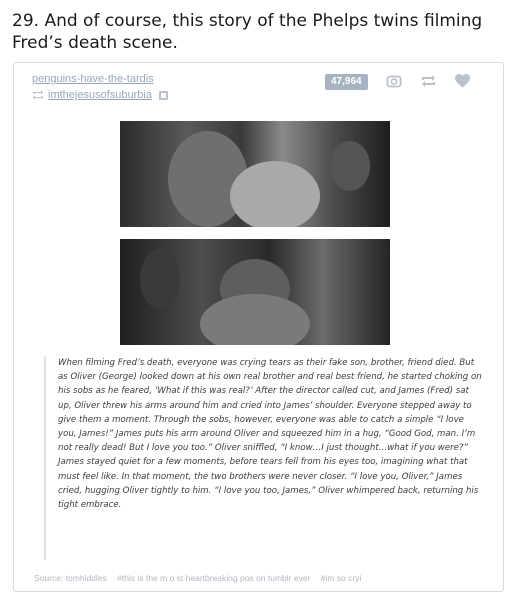 This screenshot has width=516, height=598. What do you see at coordinates (163, 95) in the screenshot?
I see `avatar-square-icon` at bounding box center [163, 95].